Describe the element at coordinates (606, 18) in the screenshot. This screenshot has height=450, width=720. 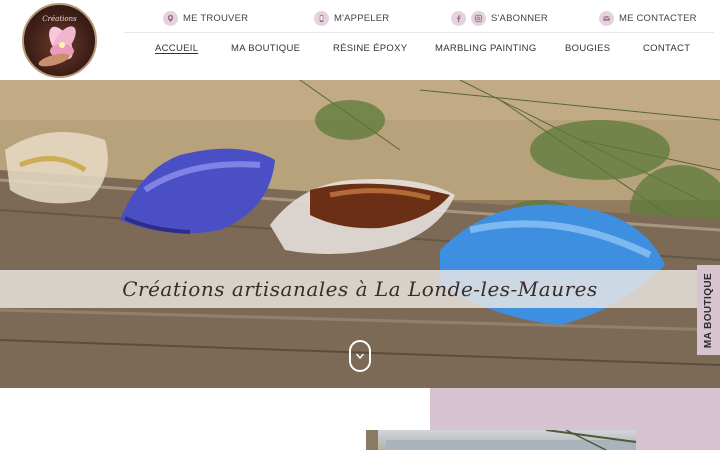
I see `mail-icon` at that location.